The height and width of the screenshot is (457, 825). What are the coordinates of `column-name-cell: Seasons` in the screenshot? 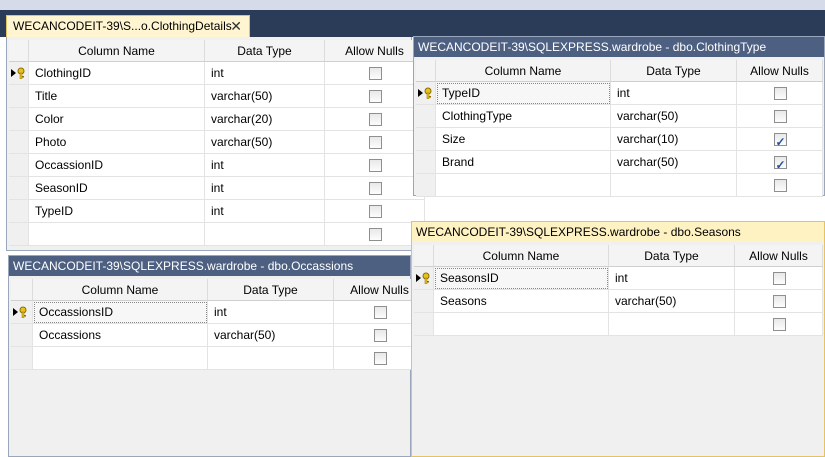 It's located at (521, 301).